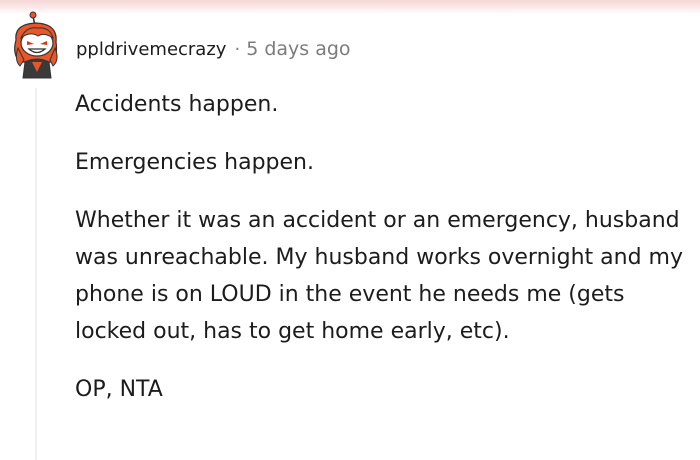  Describe the element at coordinates (177, 104) in the screenshot. I see `comment-paragraph: Accidents happen.` at that location.